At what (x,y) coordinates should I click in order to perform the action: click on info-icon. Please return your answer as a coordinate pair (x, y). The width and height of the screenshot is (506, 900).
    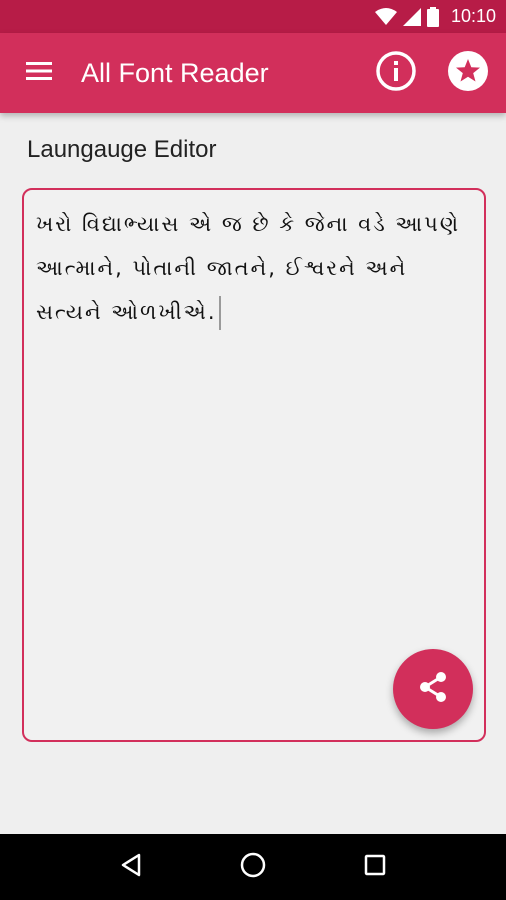
    Looking at the image, I should click on (396, 73).